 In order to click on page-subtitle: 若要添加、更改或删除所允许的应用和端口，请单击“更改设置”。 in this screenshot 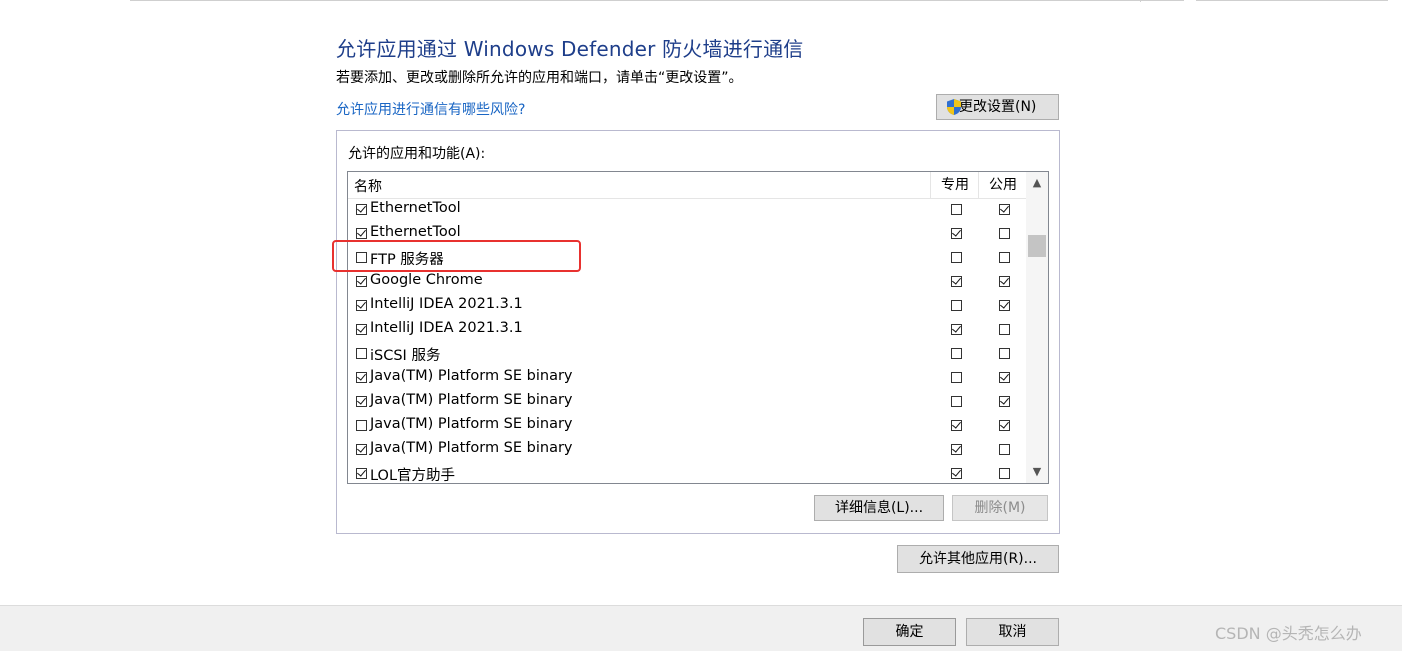, I will do `click(539, 78)`.